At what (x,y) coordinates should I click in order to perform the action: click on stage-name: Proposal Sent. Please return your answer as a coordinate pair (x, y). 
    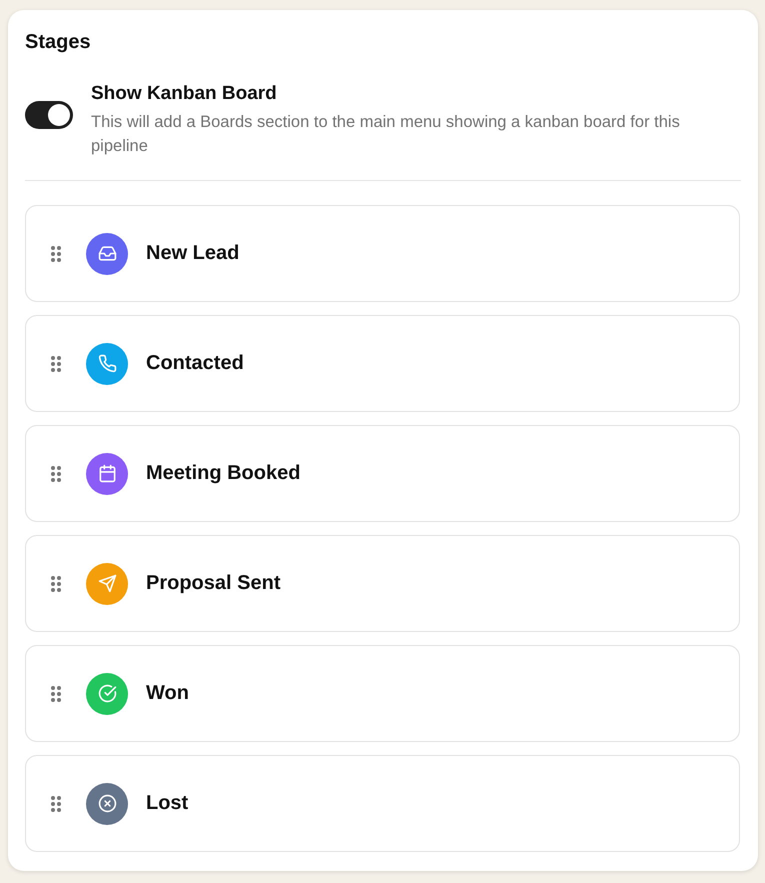
    Looking at the image, I should click on (213, 583).